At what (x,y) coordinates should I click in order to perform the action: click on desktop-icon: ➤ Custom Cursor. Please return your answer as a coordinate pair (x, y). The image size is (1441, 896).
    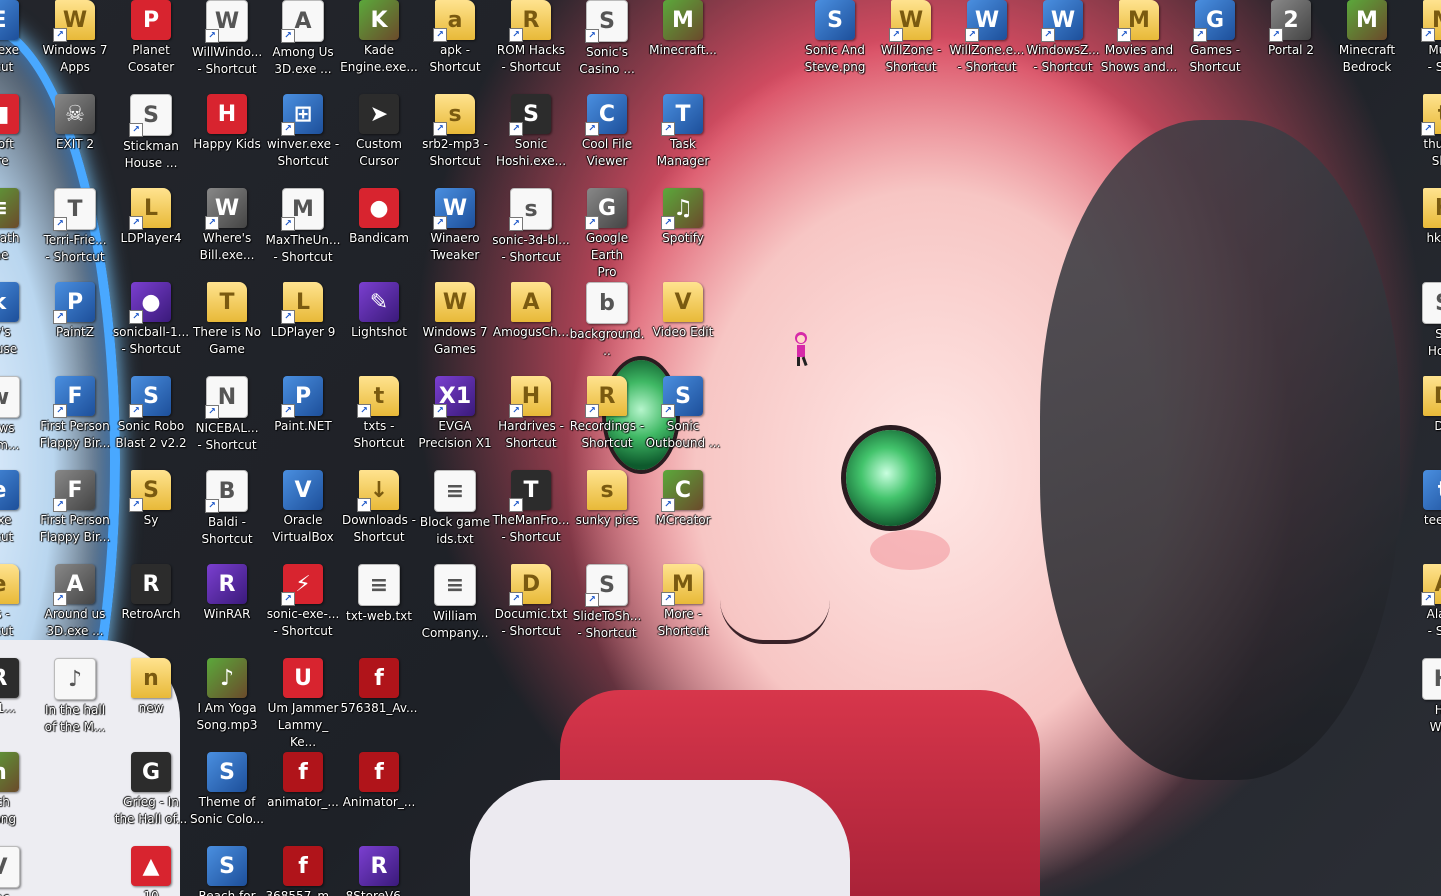
    Looking at the image, I should click on (379, 132).